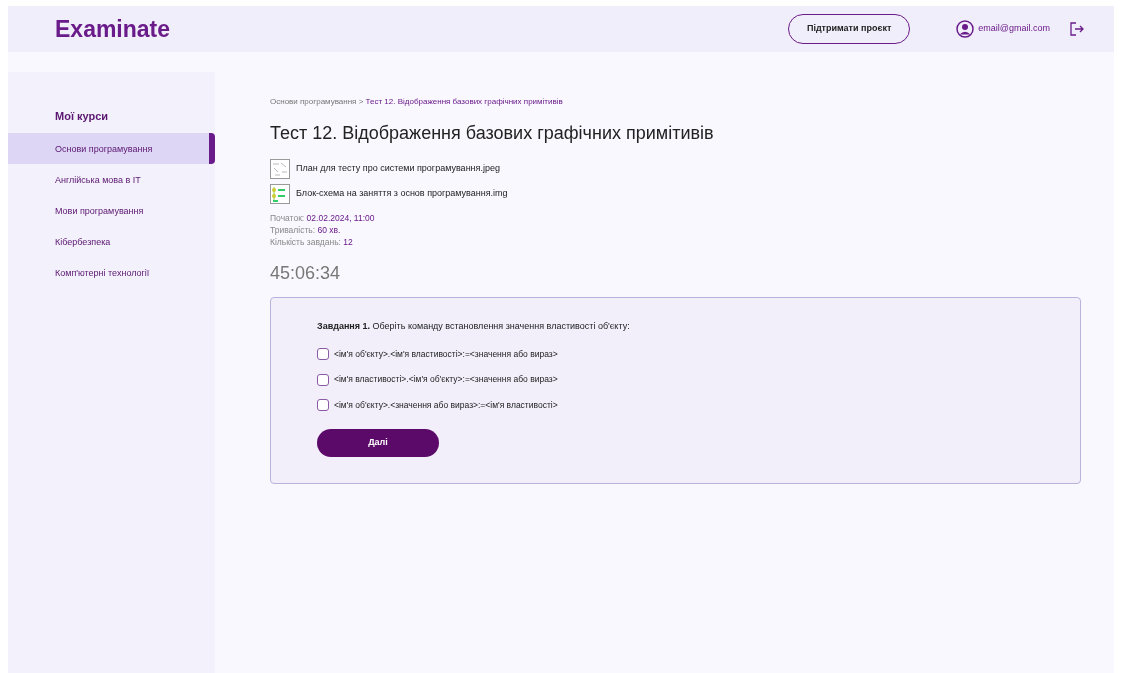 This screenshot has width=1122, height=673. I want to click on info-value: 12, so click(348, 242).